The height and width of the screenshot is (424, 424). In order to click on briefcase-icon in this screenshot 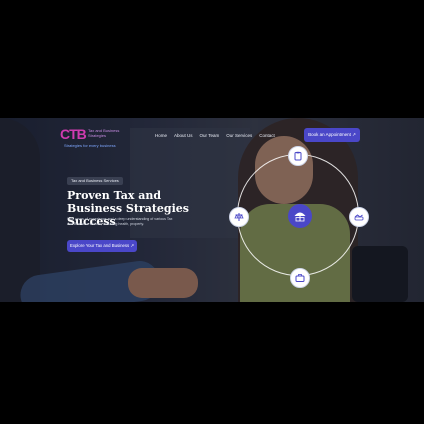, I will do `click(300, 278)`.